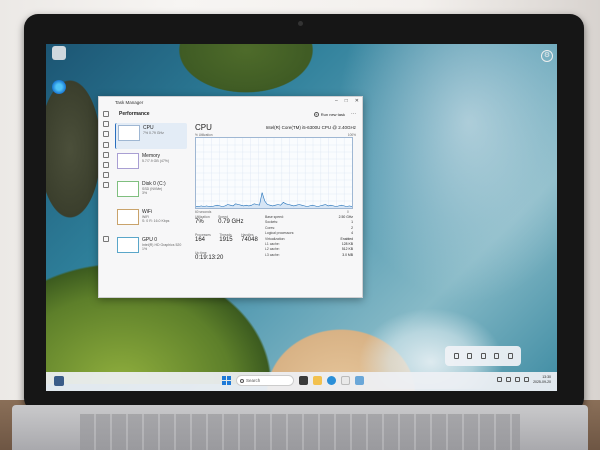  I want to click on system-tray: 13:30 2025-09-20, so click(524, 379).